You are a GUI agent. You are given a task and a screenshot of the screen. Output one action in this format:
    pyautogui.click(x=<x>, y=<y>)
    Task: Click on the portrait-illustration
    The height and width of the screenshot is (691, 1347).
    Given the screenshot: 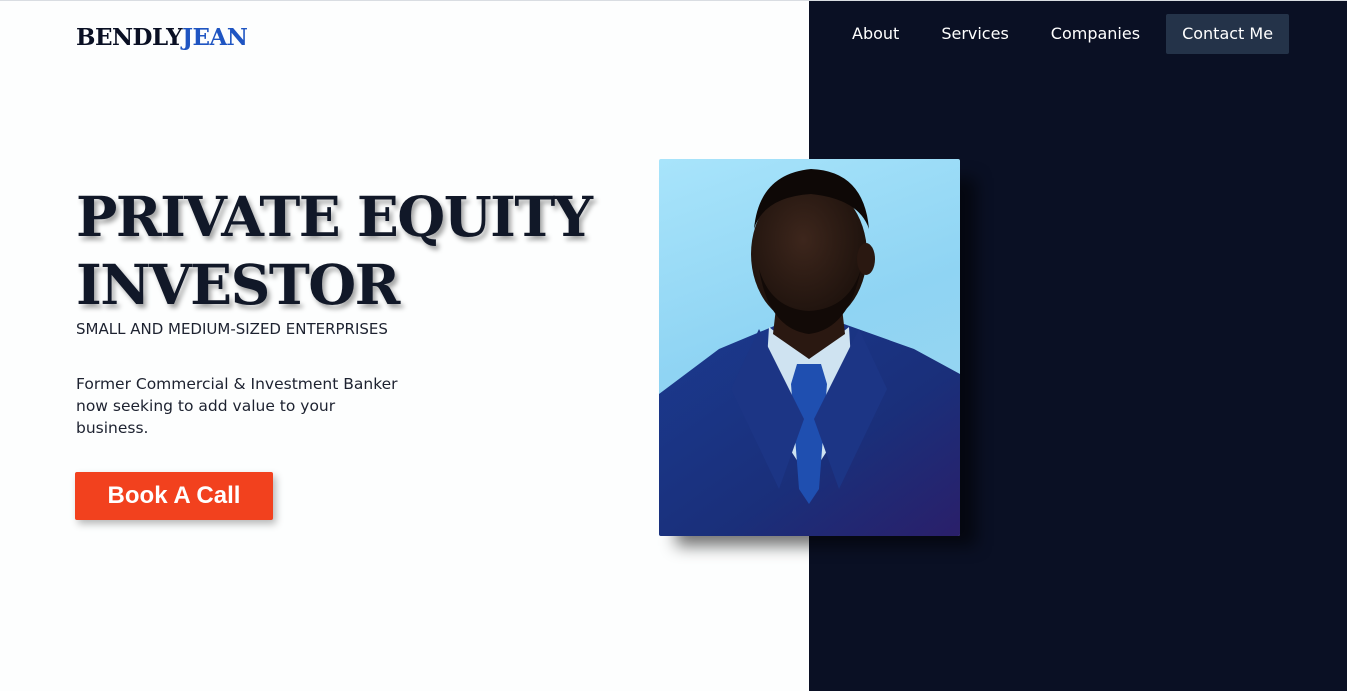 What is the action you would take?
    pyautogui.click(x=809, y=352)
    